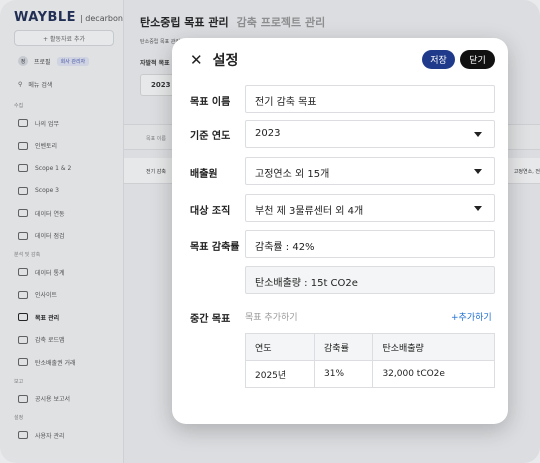 This screenshot has width=540, height=463. Describe the element at coordinates (370, 208) in the screenshot. I see `target-org-select: 부천 제 3물류센터 외 4개` at that location.